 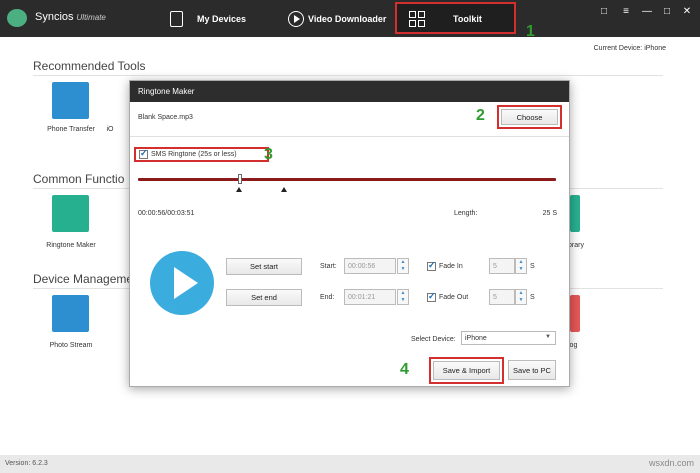 What do you see at coordinates (370, 266) in the screenshot?
I see `start-time-input: 00:00:56` at bounding box center [370, 266].